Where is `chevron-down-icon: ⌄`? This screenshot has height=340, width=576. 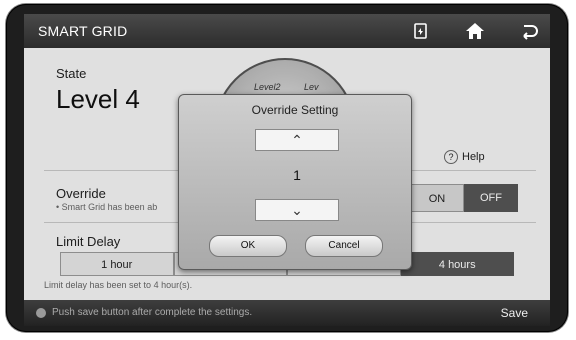 chevron-down-icon: ⌄ is located at coordinates (297, 210).